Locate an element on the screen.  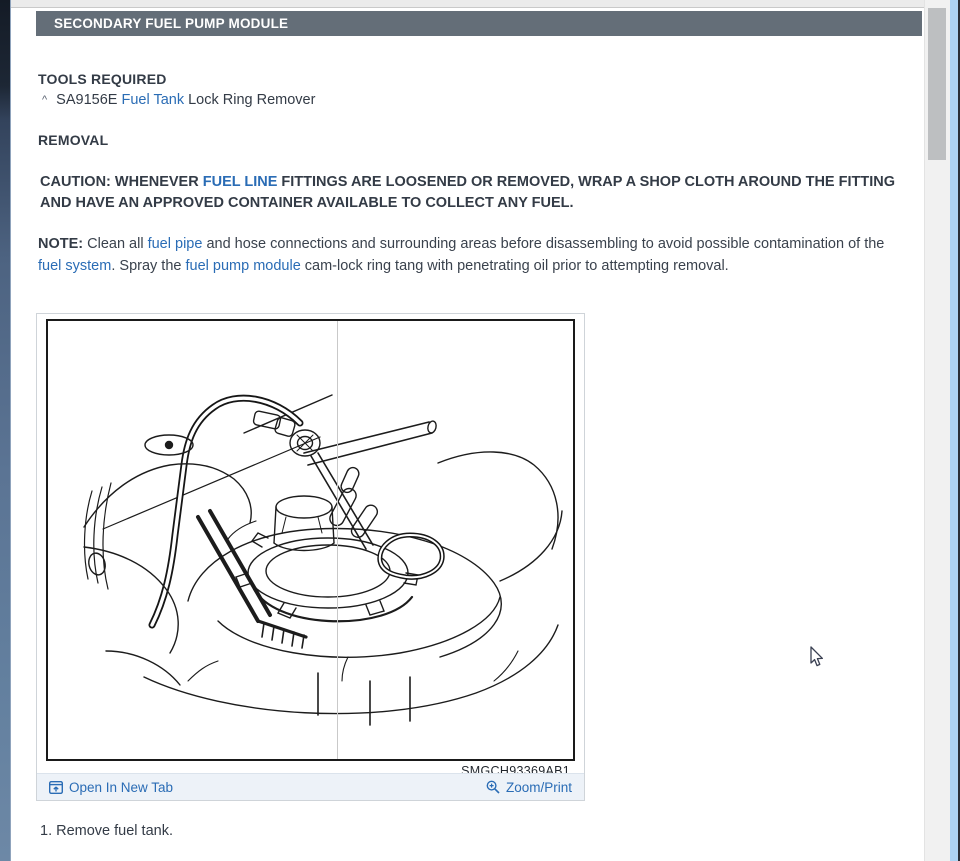
open-in-new-tab-icon is located at coordinates (56, 787).